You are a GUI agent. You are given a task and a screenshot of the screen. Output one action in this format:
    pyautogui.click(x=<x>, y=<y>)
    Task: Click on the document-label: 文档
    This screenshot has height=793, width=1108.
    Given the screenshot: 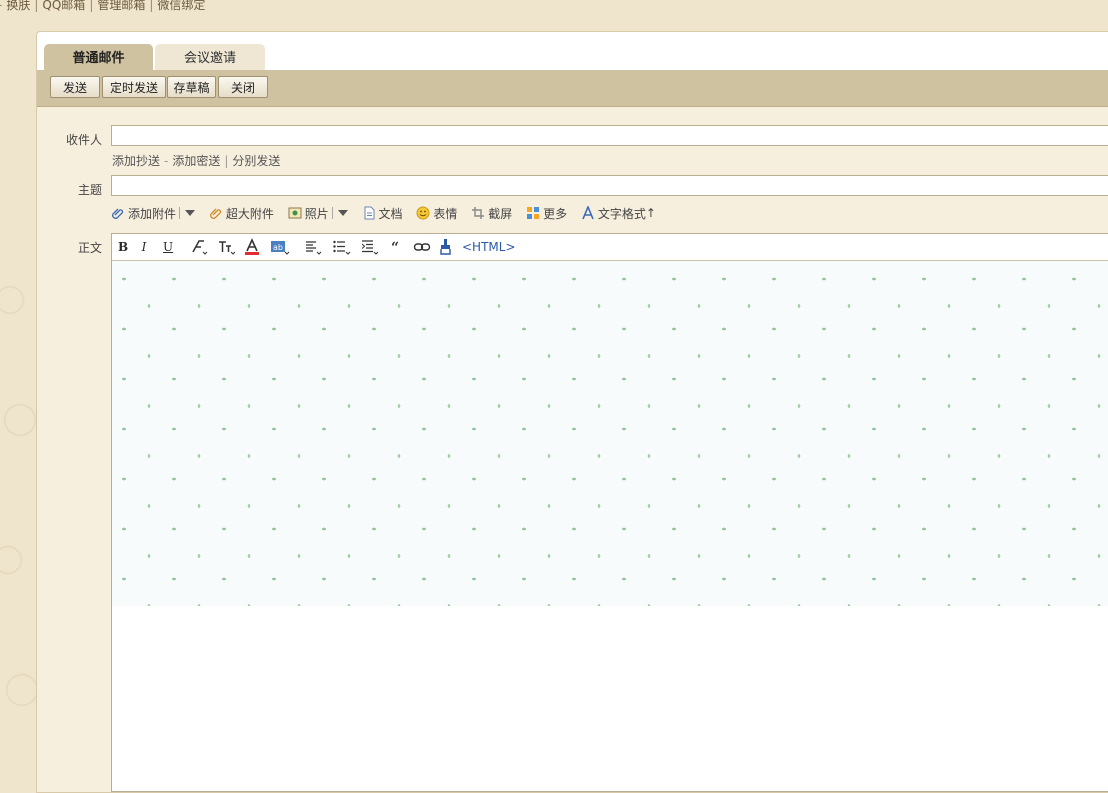 What is the action you would take?
    pyautogui.click(x=390, y=213)
    